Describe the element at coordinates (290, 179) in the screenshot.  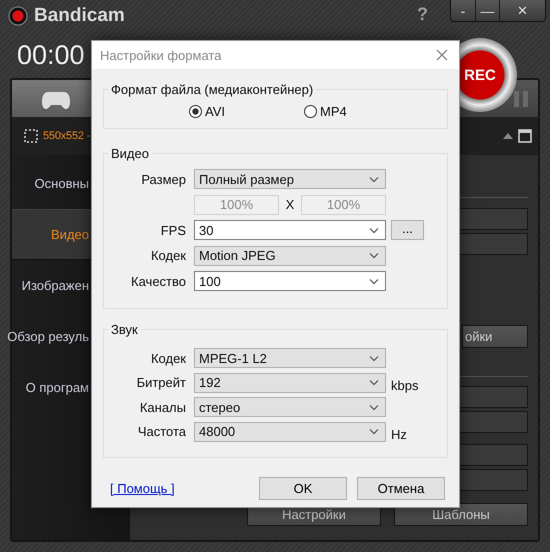
I see `dropdown: Полный размер` at that location.